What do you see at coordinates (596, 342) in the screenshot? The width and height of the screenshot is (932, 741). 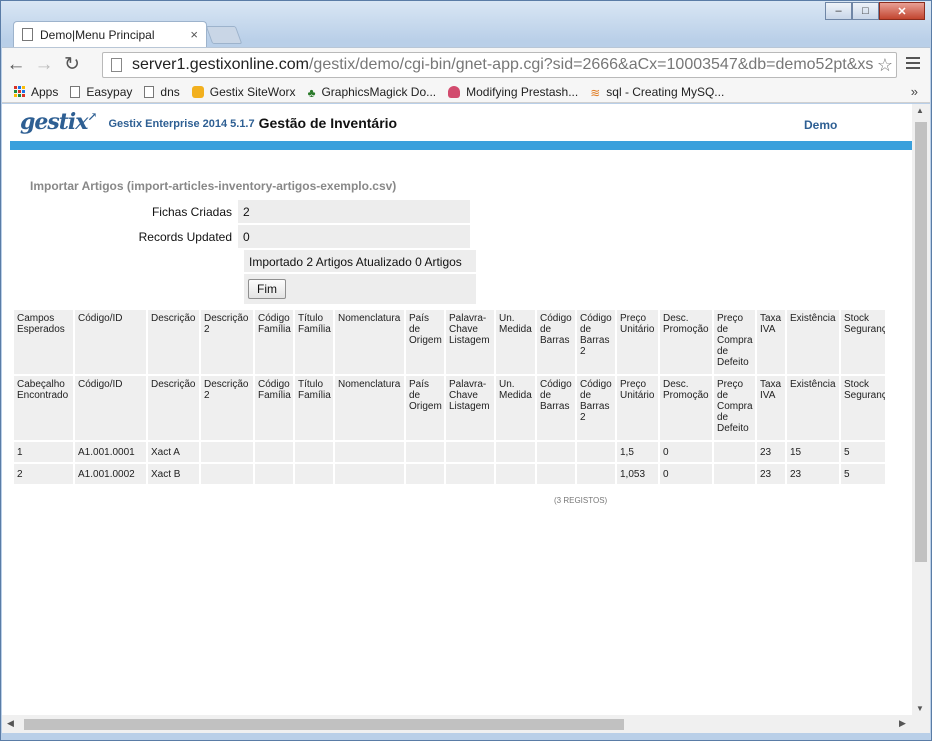 I see `table-cell: Código de Barras 2` at bounding box center [596, 342].